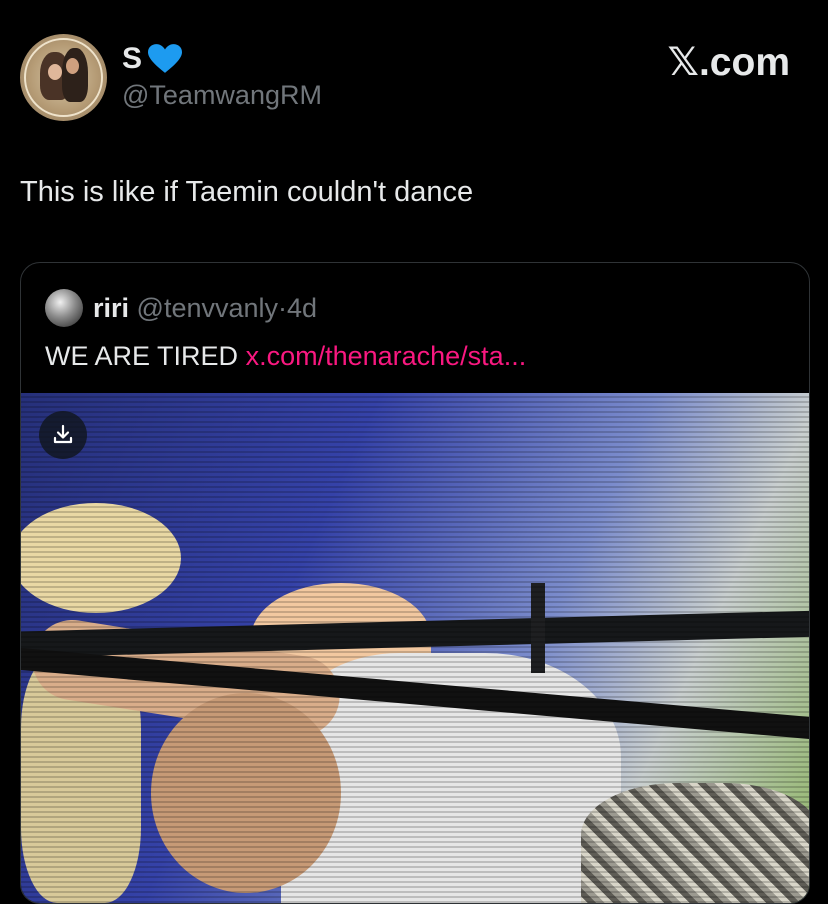  What do you see at coordinates (207, 308) in the screenshot?
I see `quoted-author-handle: @tenvvanly` at bounding box center [207, 308].